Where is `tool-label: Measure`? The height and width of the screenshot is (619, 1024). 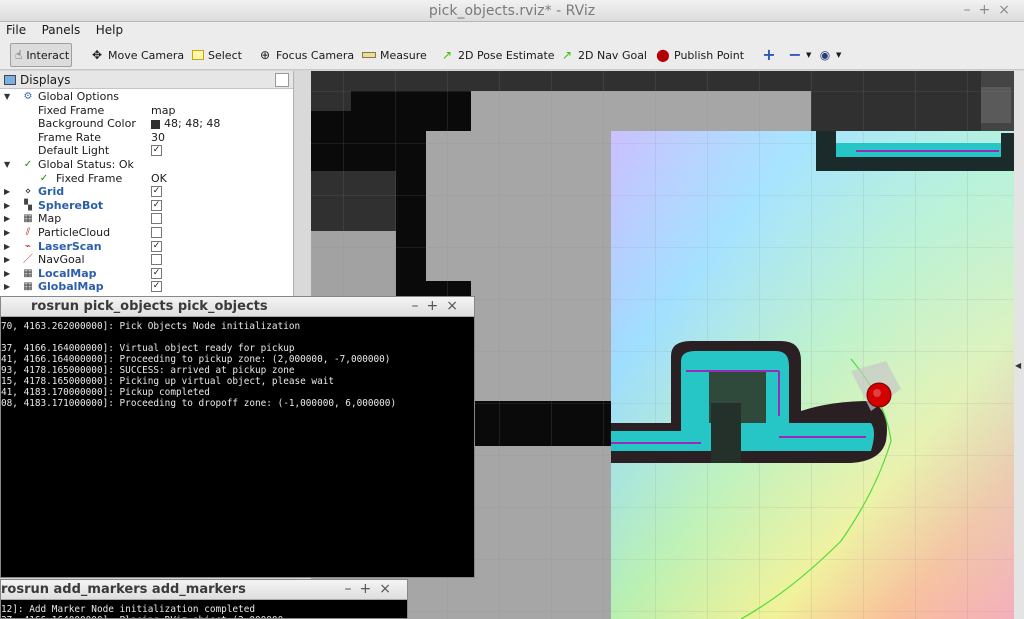
tool-label: Measure is located at coordinates (403, 55).